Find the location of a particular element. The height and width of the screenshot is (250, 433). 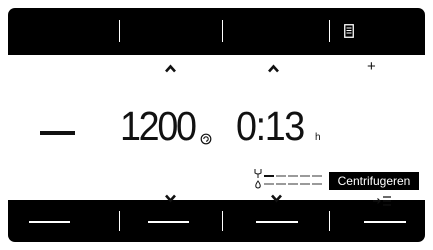

plus-button: + is located at coordinates (371, 66).